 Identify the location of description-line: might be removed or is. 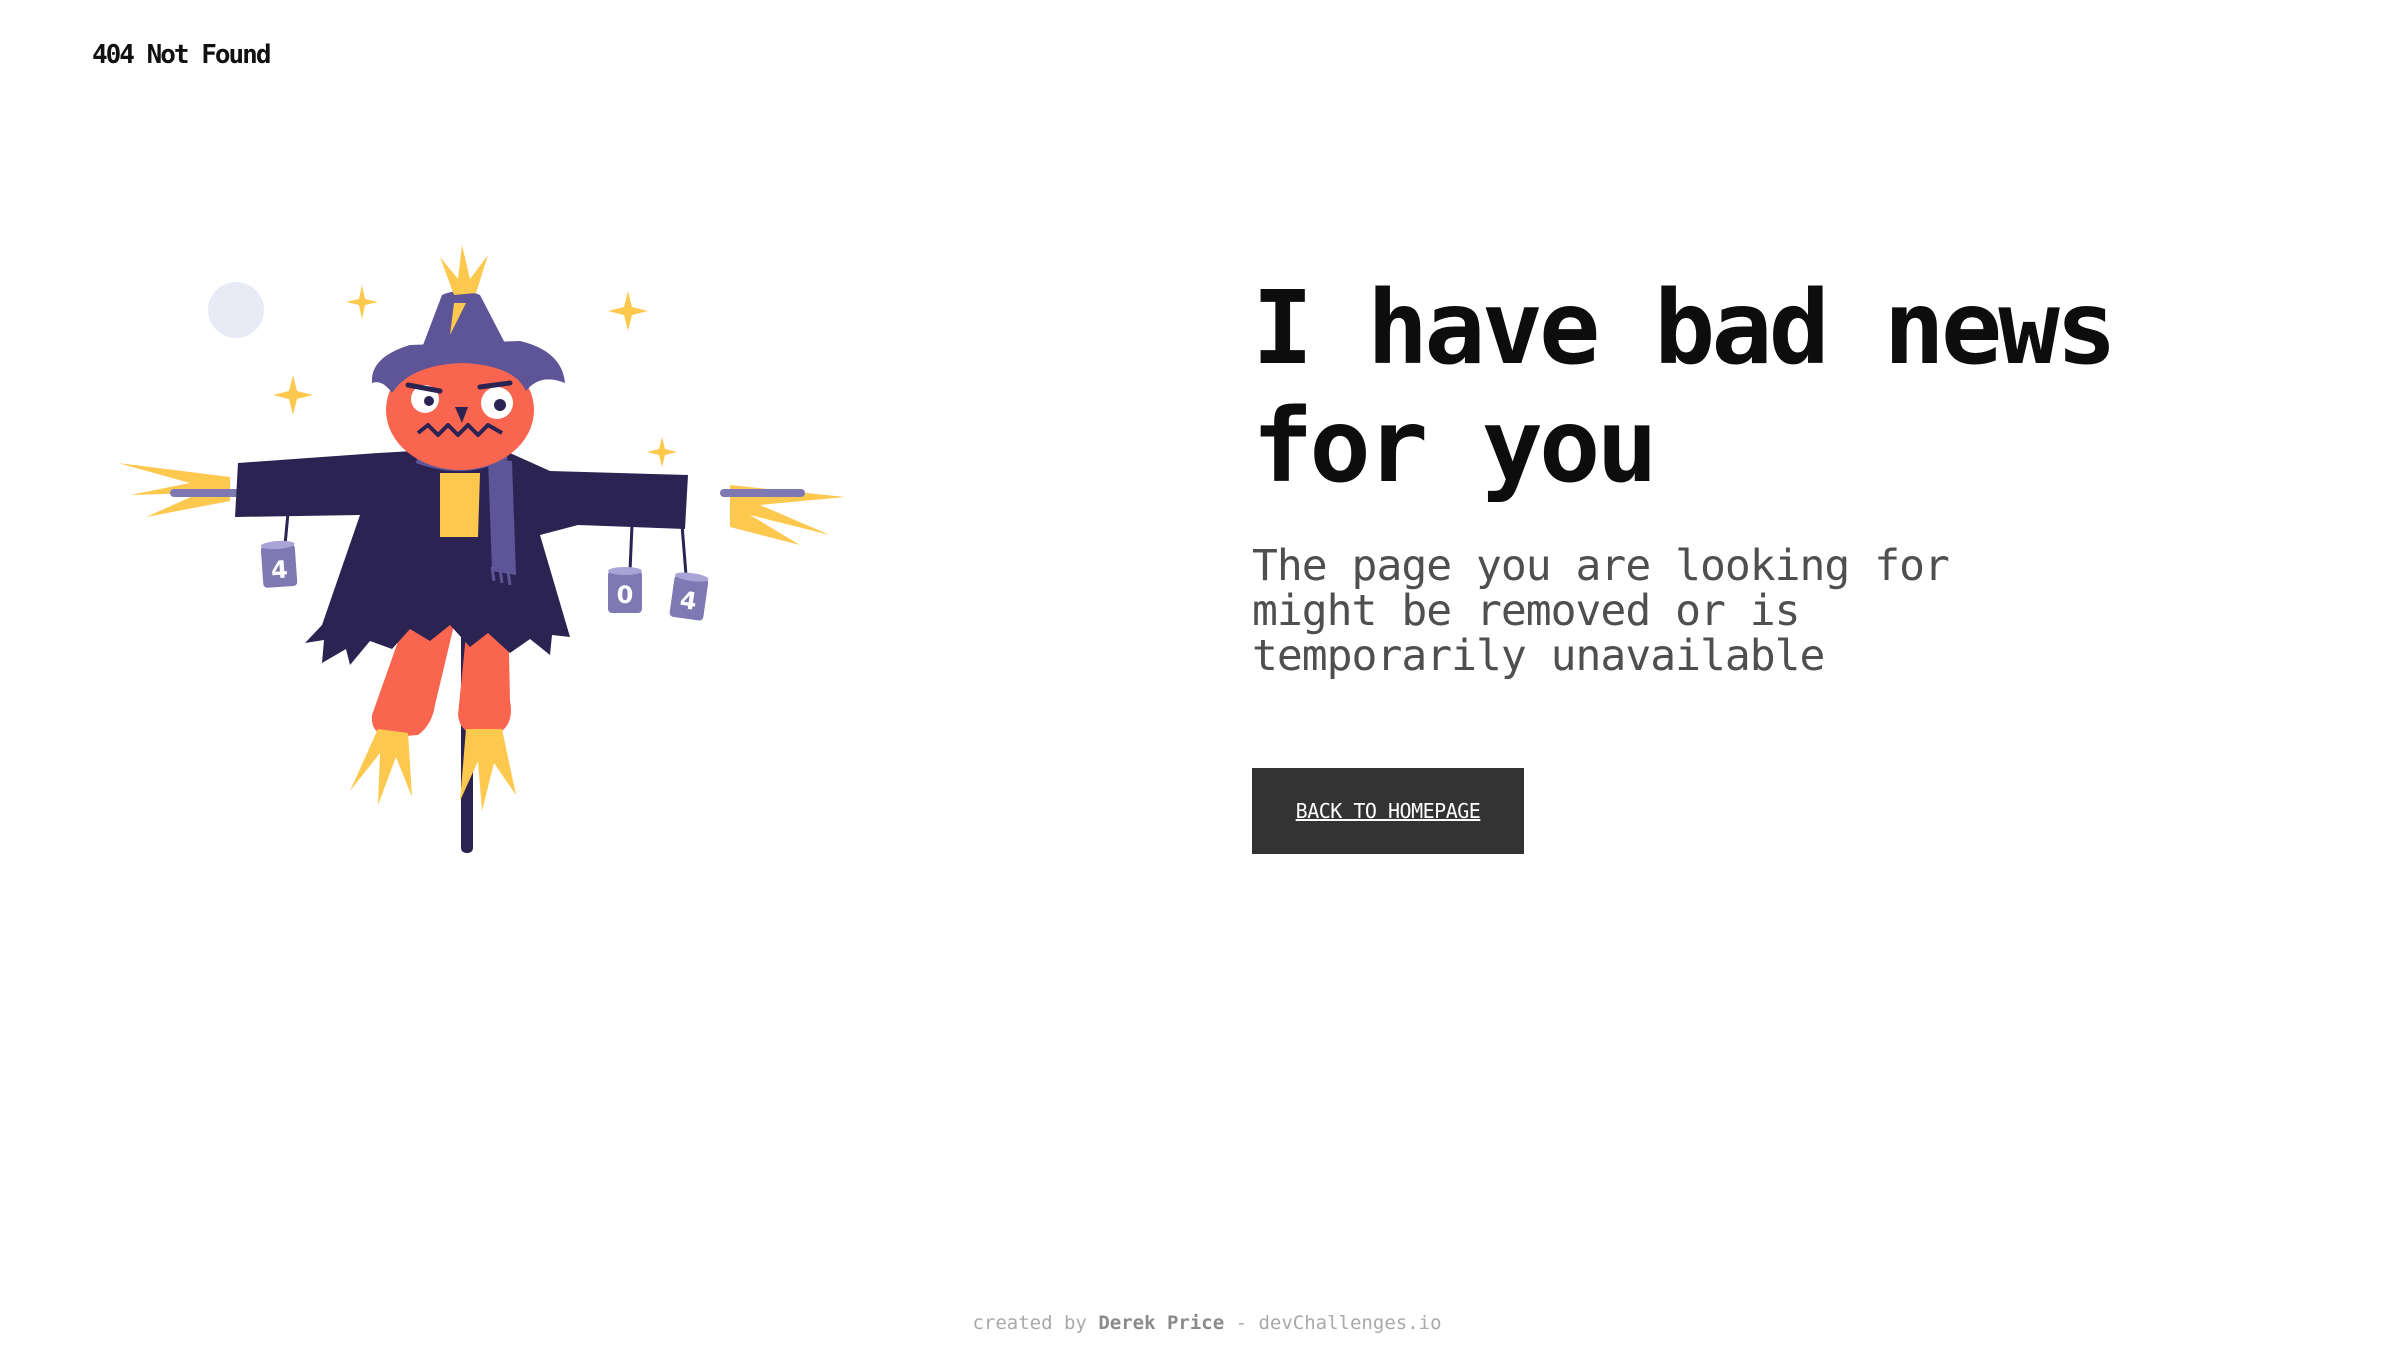
(1526, 611).